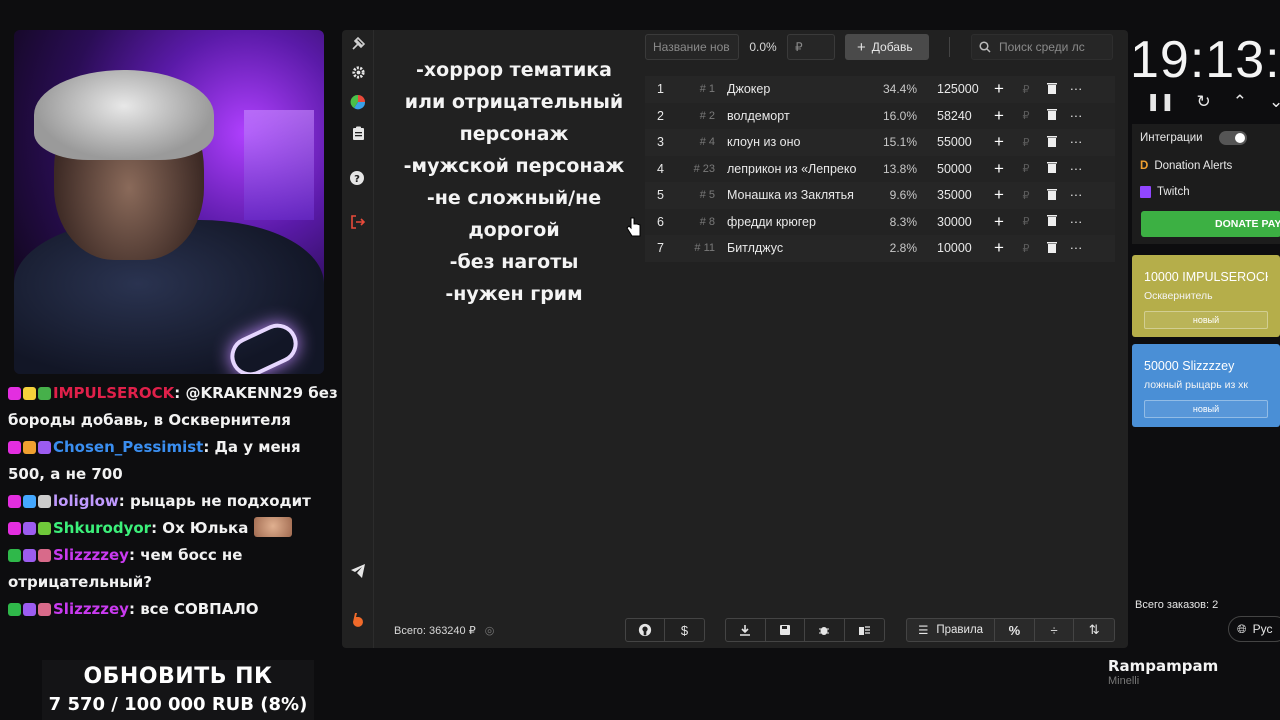  Describe the element at coordinates (954, 248) in the screenshot. I see `lot-amount: 10000` at that location.